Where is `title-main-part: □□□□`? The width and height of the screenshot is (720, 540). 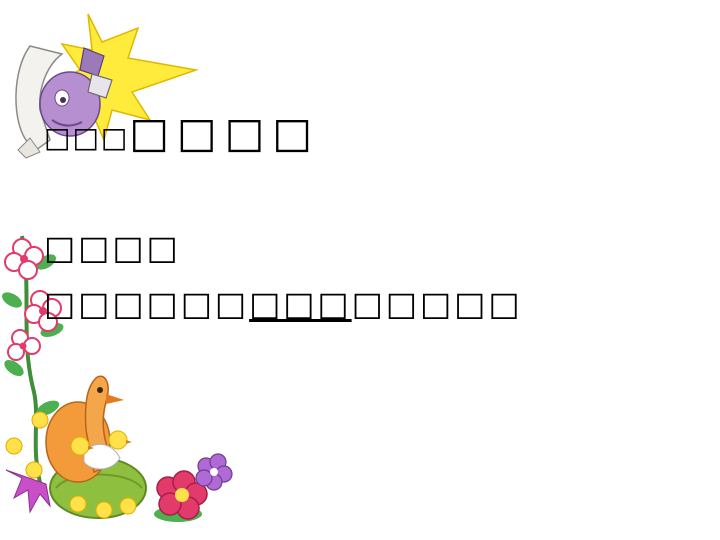 title-main-part: □□□□ is located at coordinates (225, 132).